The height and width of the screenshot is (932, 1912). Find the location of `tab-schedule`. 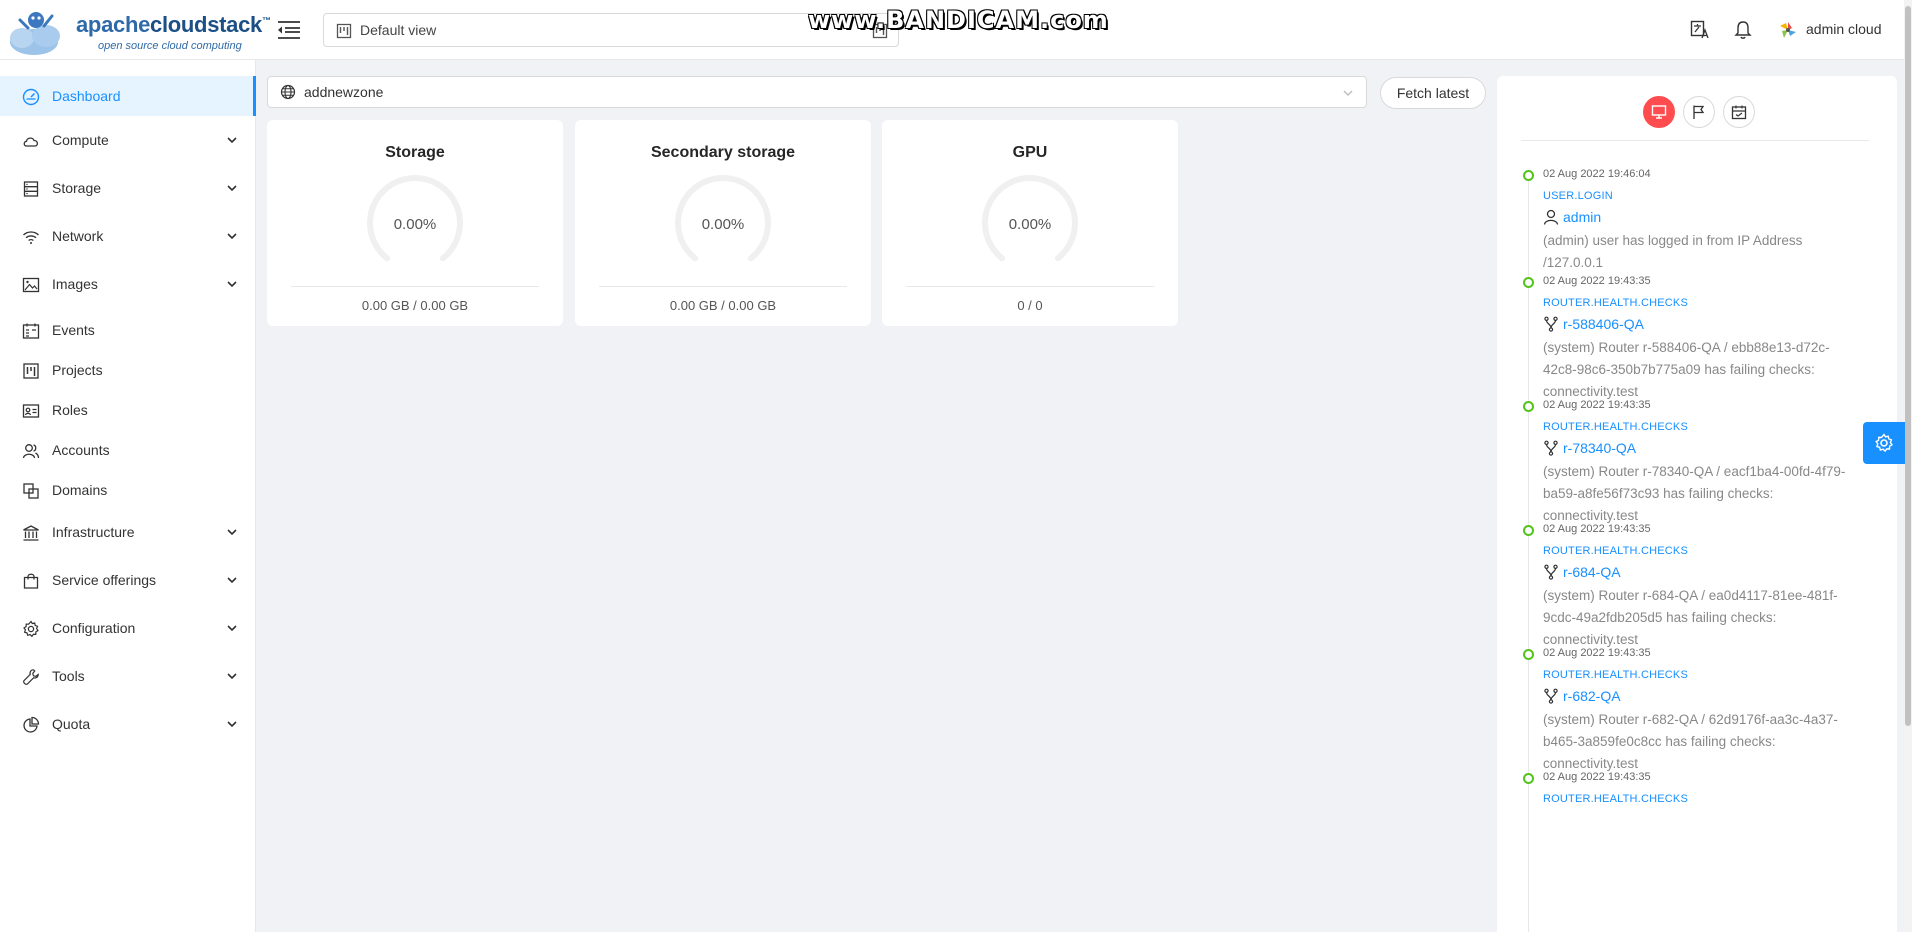

tab-schedule is located at coordinates (1739, 112).